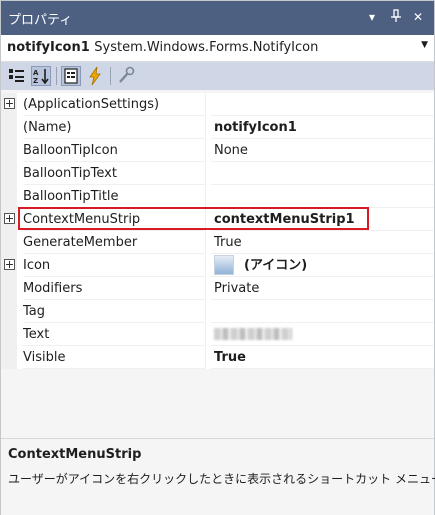 This screenshot has height=515, width=435. What do you see at coordinates (114, 357) in the screenshot?
I see `property-name: Visible` at bounding box center [114, 357].